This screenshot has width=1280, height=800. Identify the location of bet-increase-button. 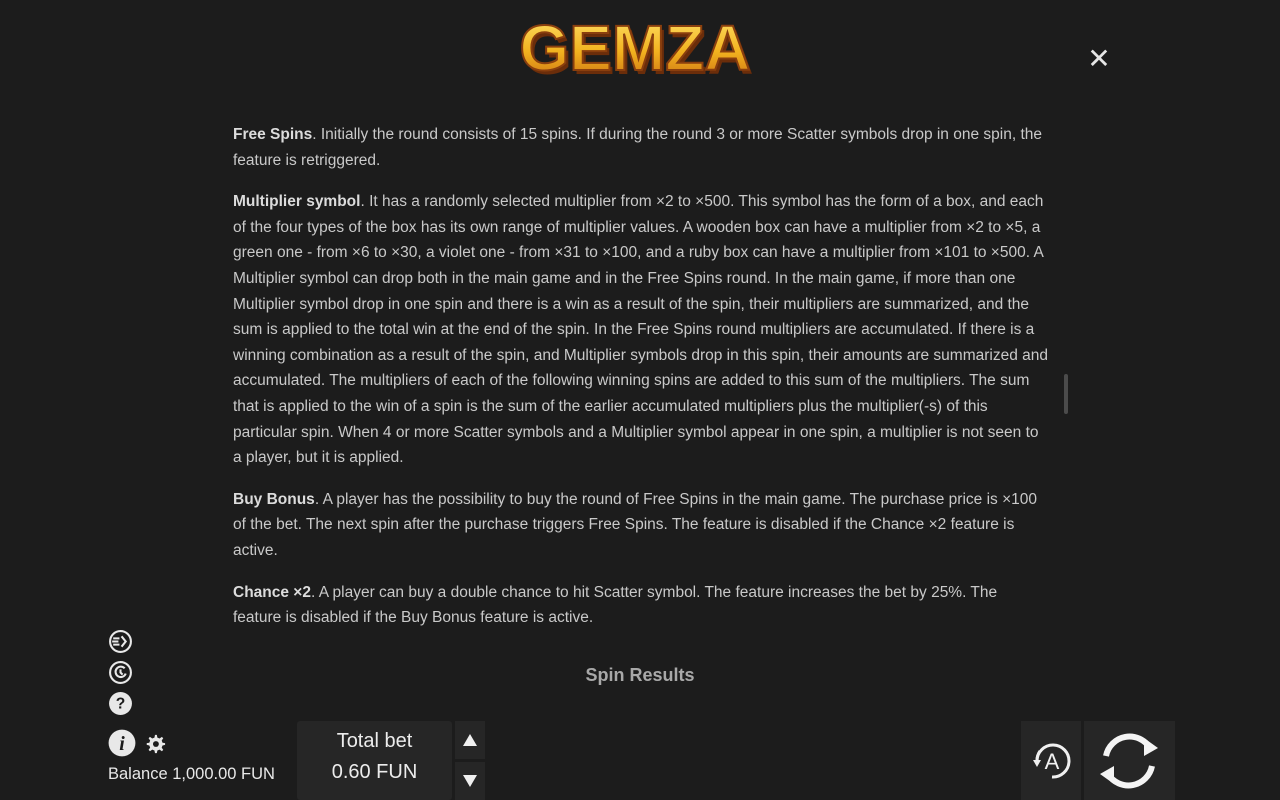
(470, 740).